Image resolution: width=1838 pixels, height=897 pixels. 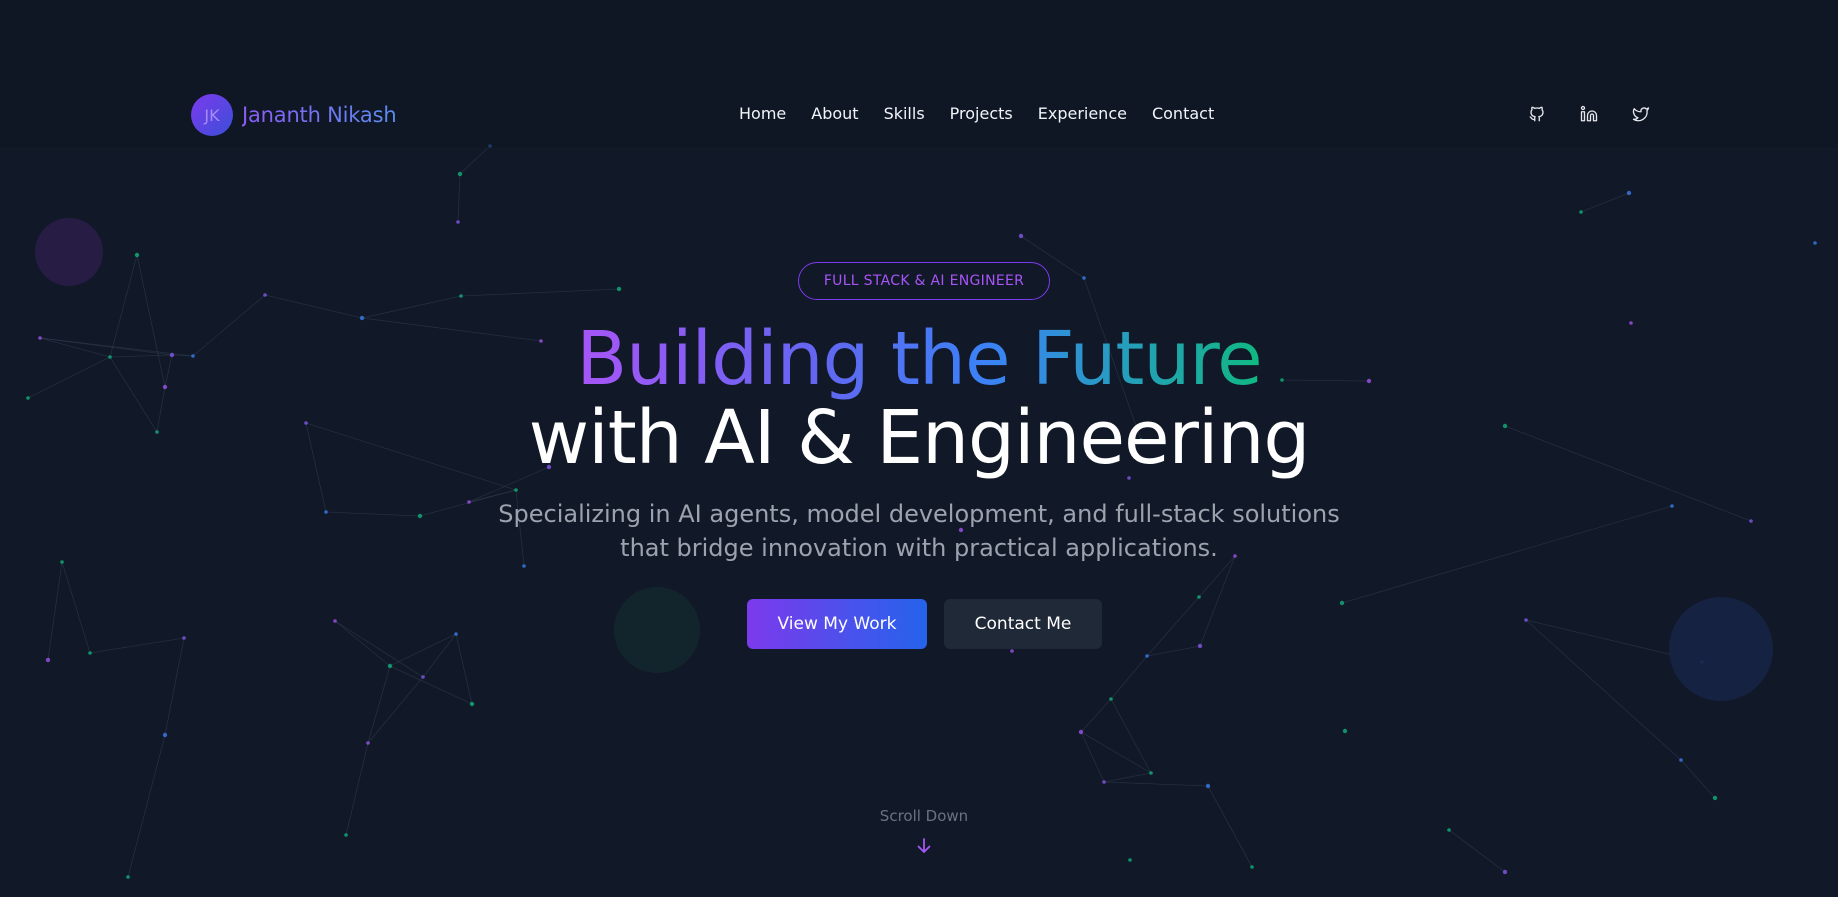 I want to click on github-icon, so click(x=1536, y=114).